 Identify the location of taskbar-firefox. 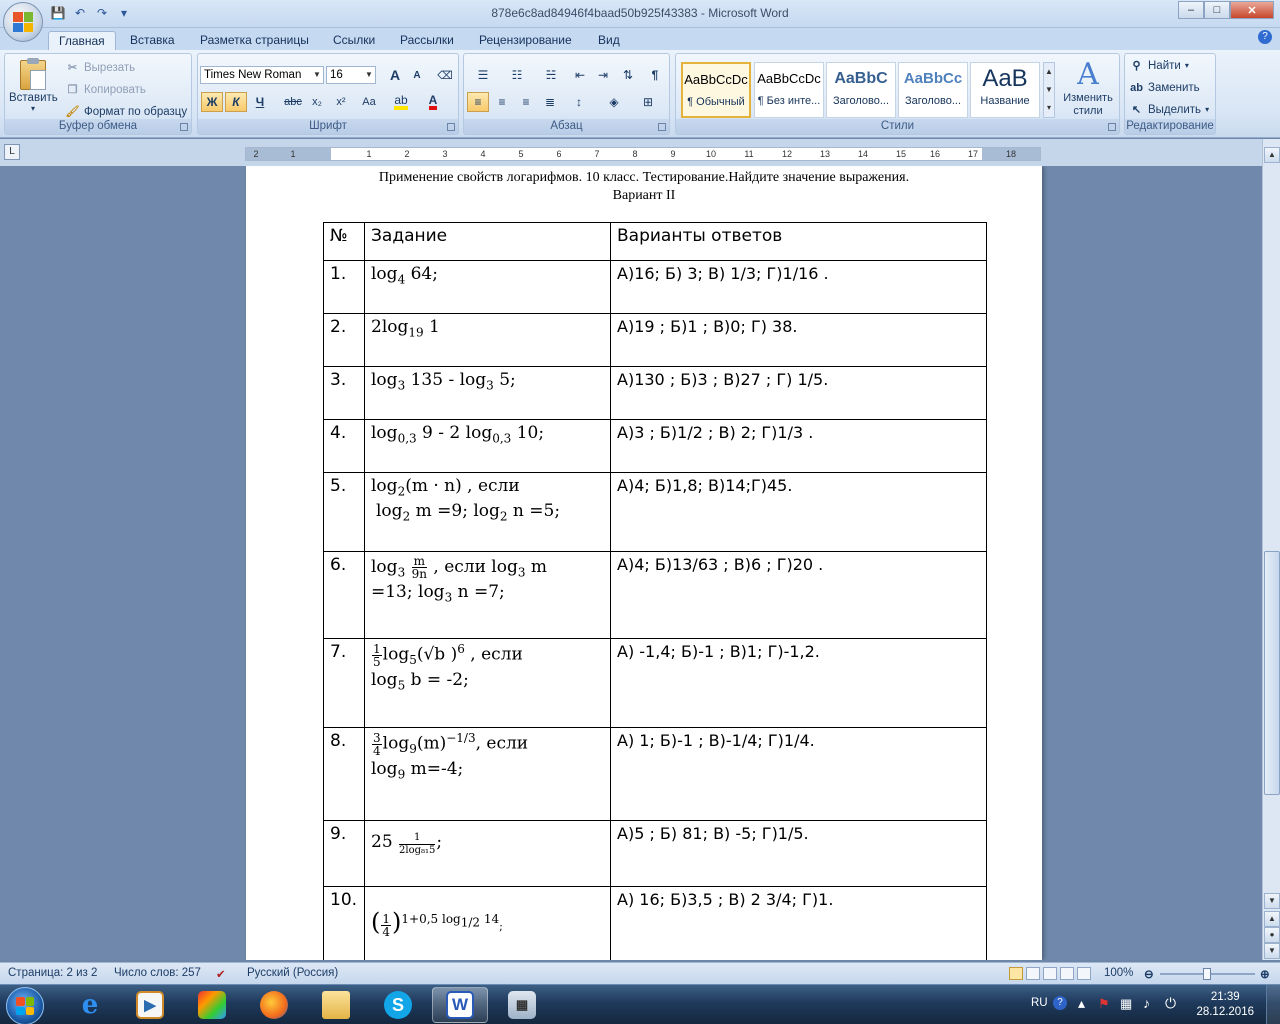
(274, 1005).